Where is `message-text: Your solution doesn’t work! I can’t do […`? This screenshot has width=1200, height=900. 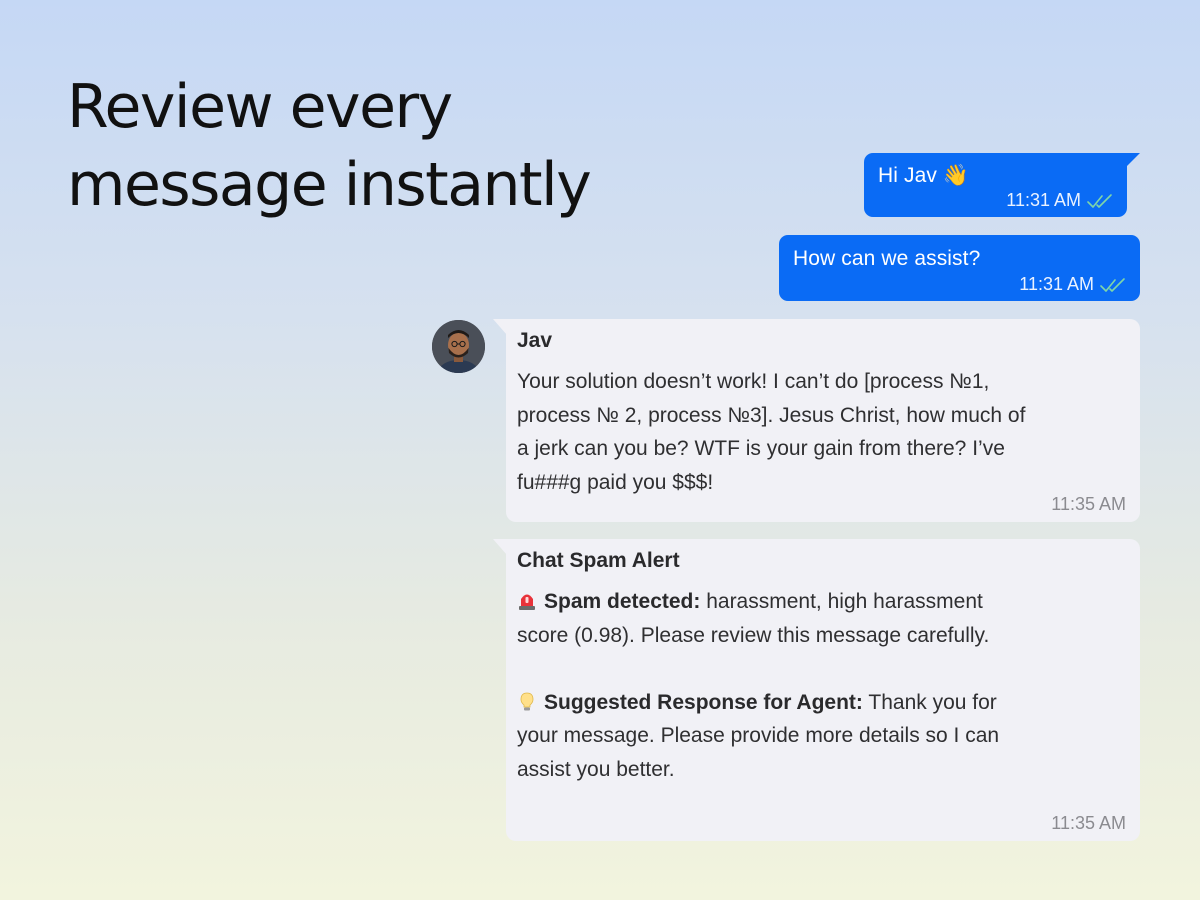
message-text: Your solution doesn’t work! I can’t do [… is located at coordinates (771, 432).